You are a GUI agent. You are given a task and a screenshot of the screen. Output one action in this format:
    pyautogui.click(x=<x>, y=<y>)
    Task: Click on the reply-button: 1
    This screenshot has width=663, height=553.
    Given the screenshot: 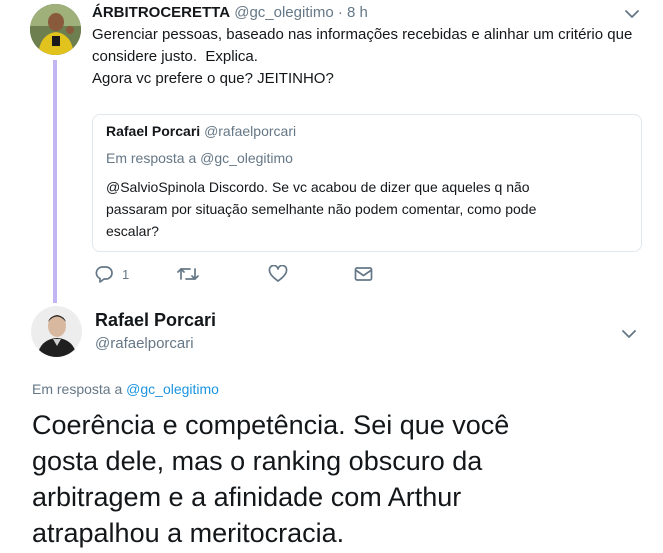 What is the action you would take?
    pyautogui.click(x=111, y=274)
    